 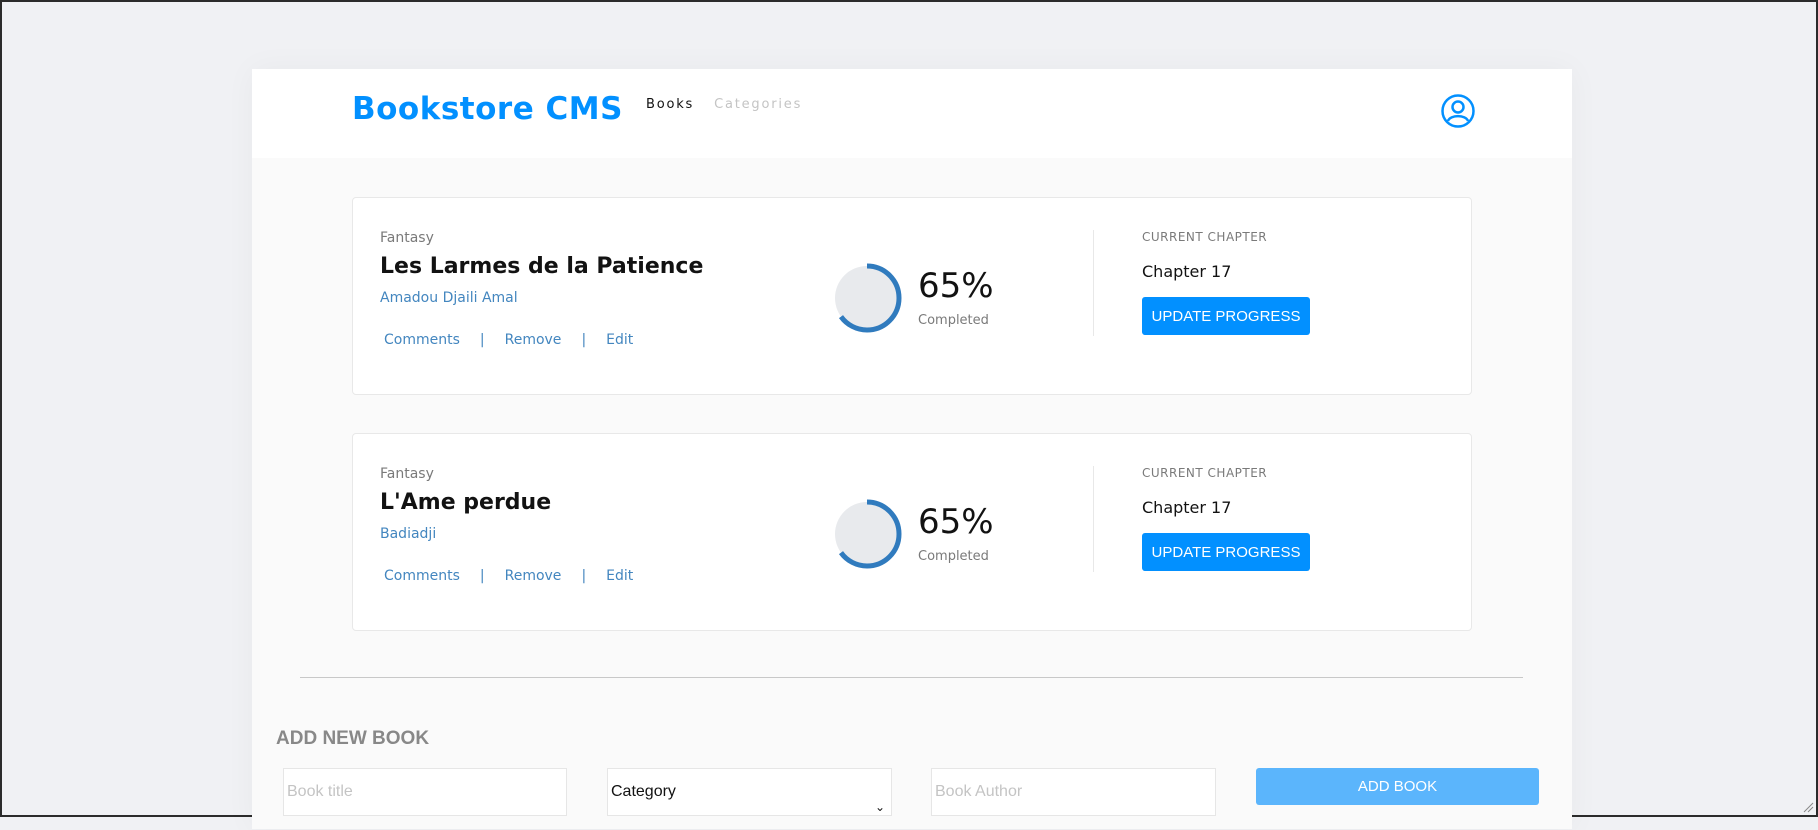 What do you see at coordinates (466, 502) in the screenshot?
I see `book-title: L'Ame perdue` at bounding box center [466, 502].